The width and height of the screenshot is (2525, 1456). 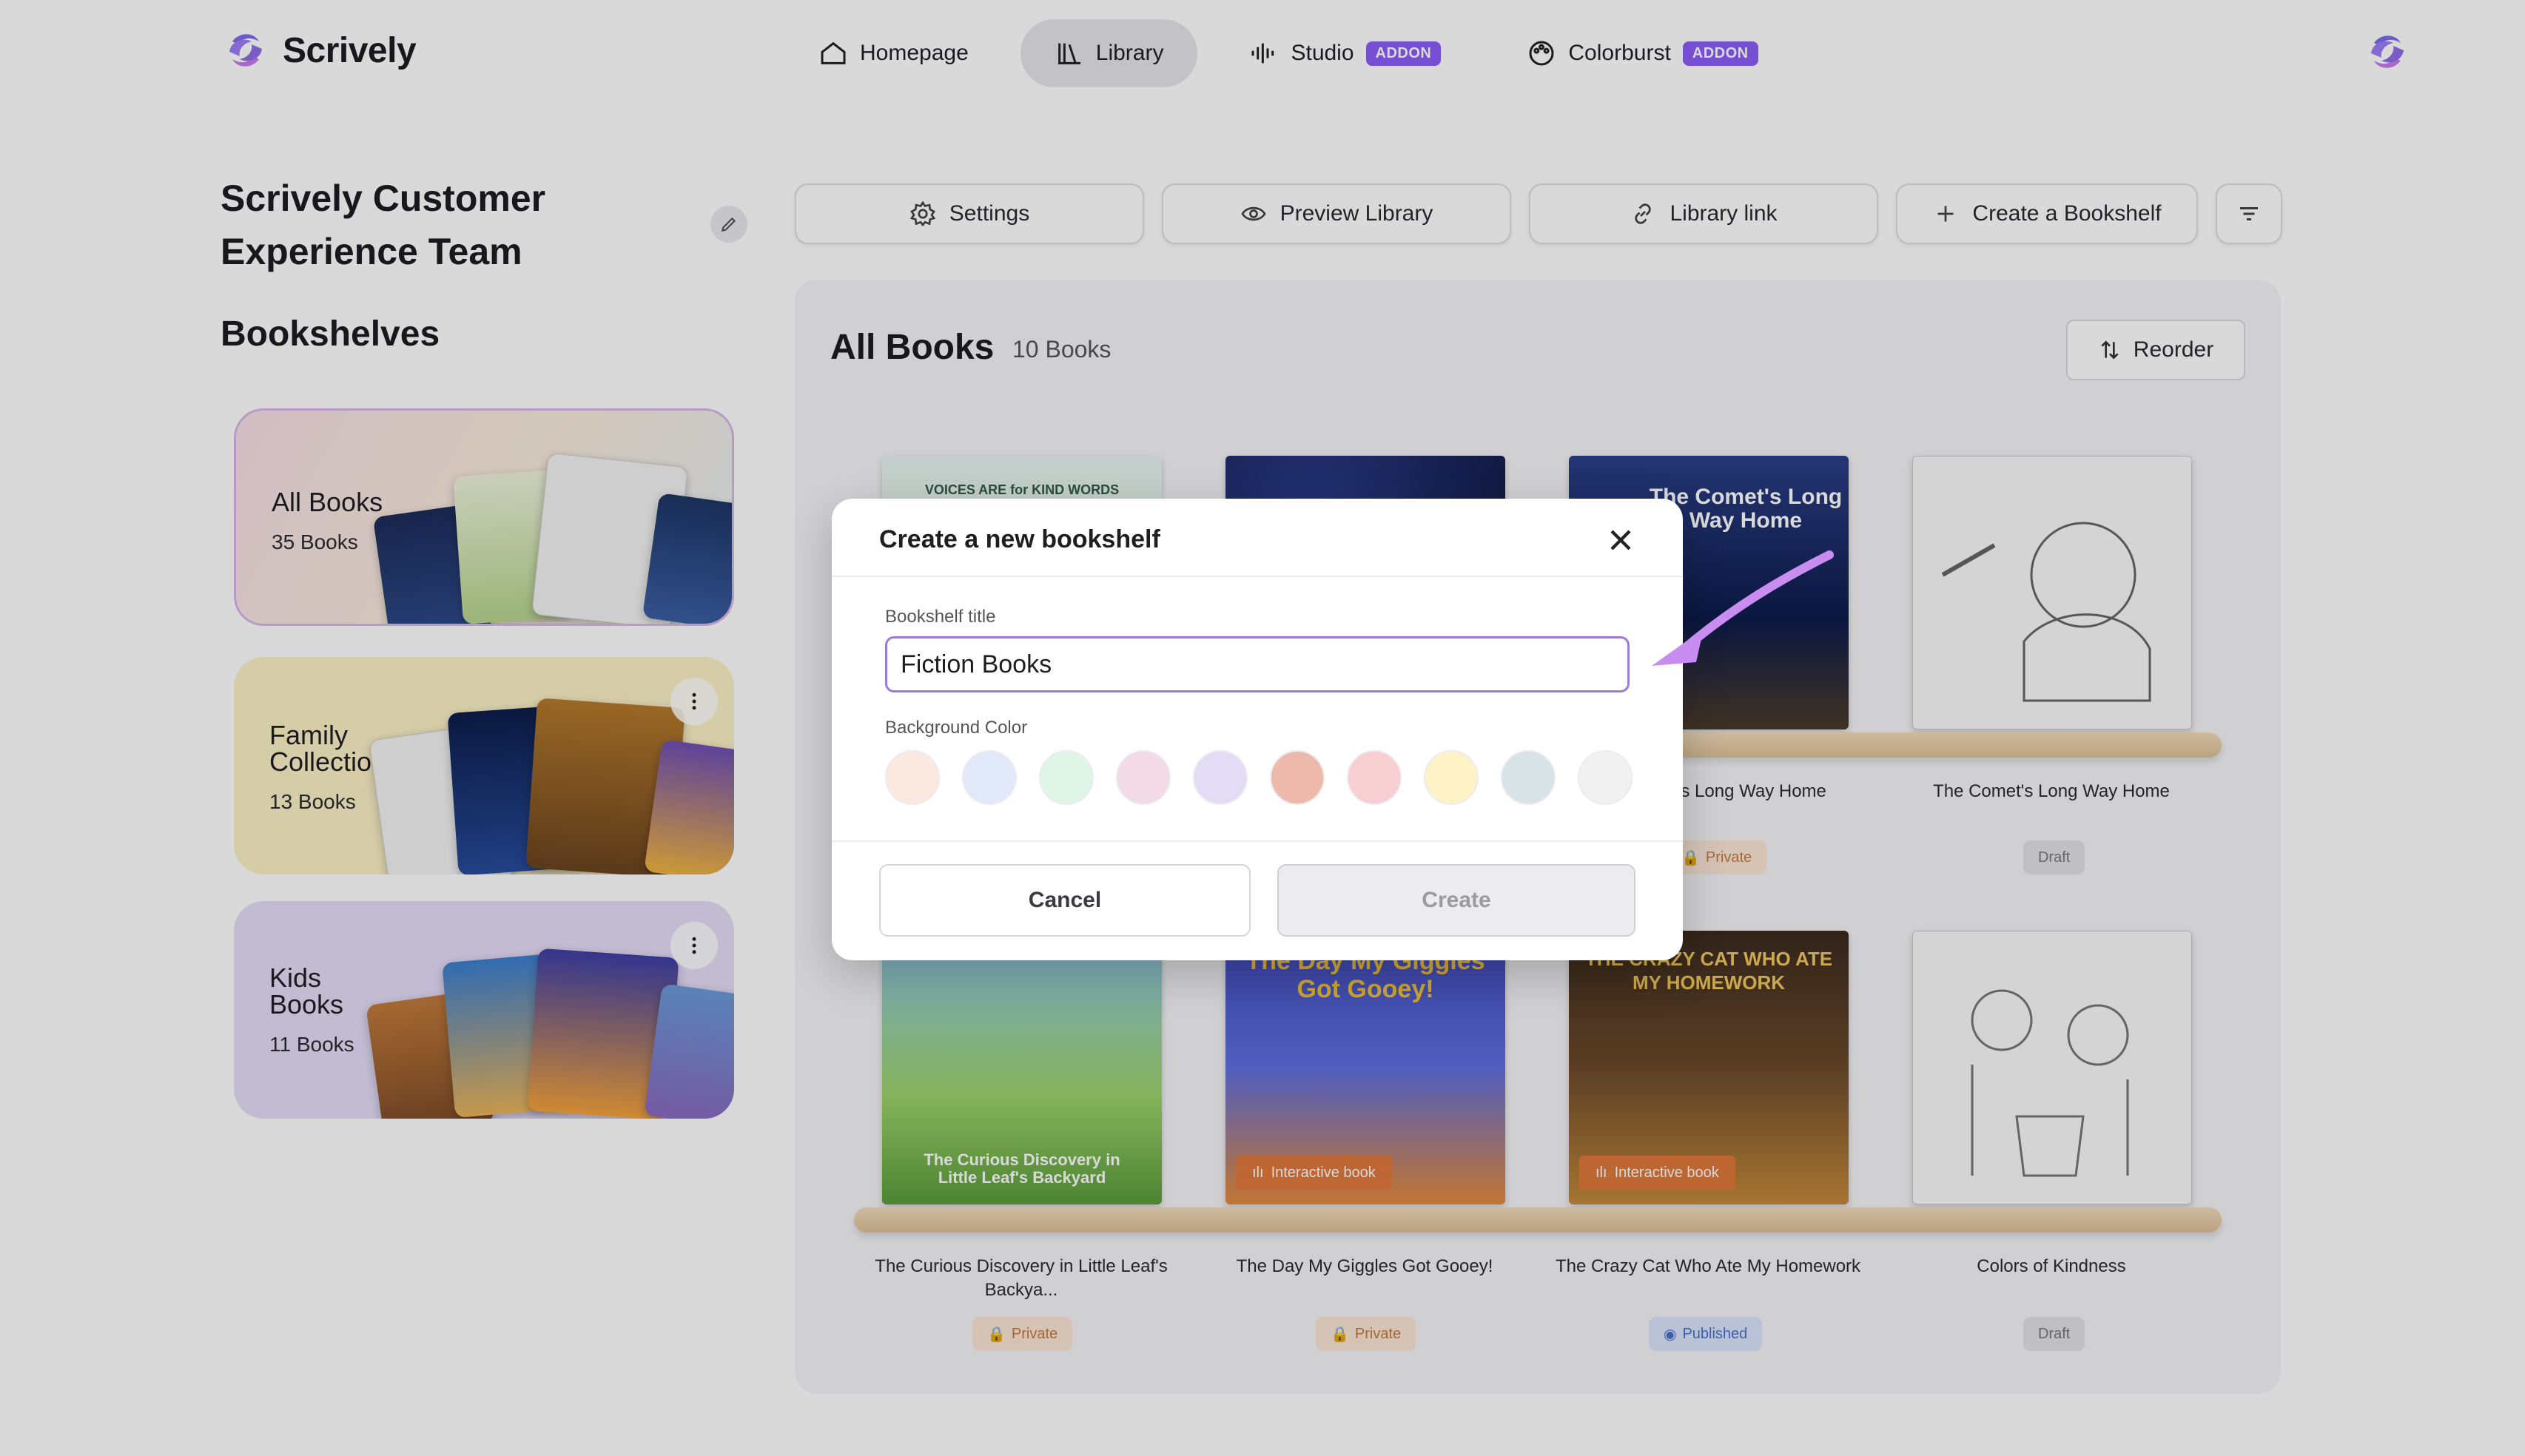 What do you see at coordinates (1620, 540) in the screenshot?
I see `close-icon` at bounding box center [1620, 540].